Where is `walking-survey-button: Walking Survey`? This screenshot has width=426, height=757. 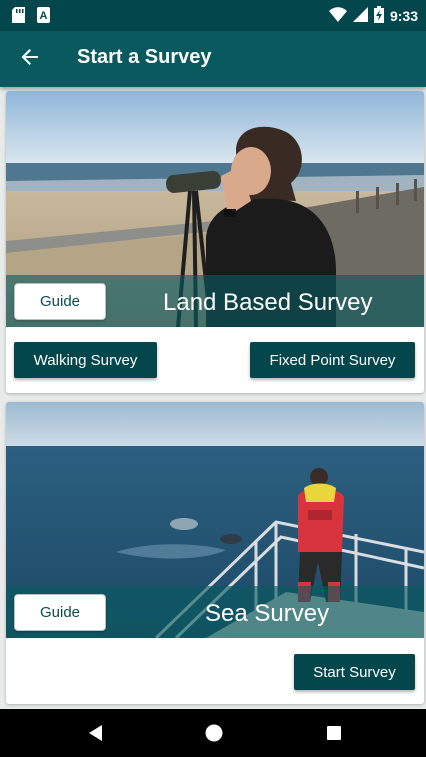 walking-survey-button: Walking Survey is located at coordinates (85, 360).